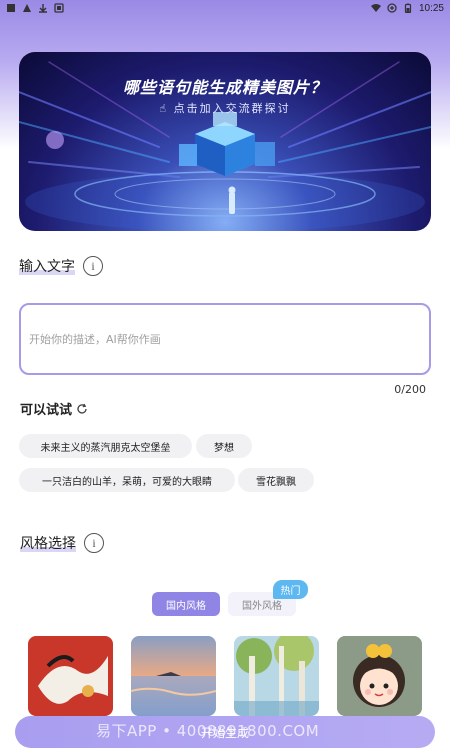 Image resolution: width=450 pixels, height=752 pixels. I want to click on character-counter: 0/200, so click(410, 389).